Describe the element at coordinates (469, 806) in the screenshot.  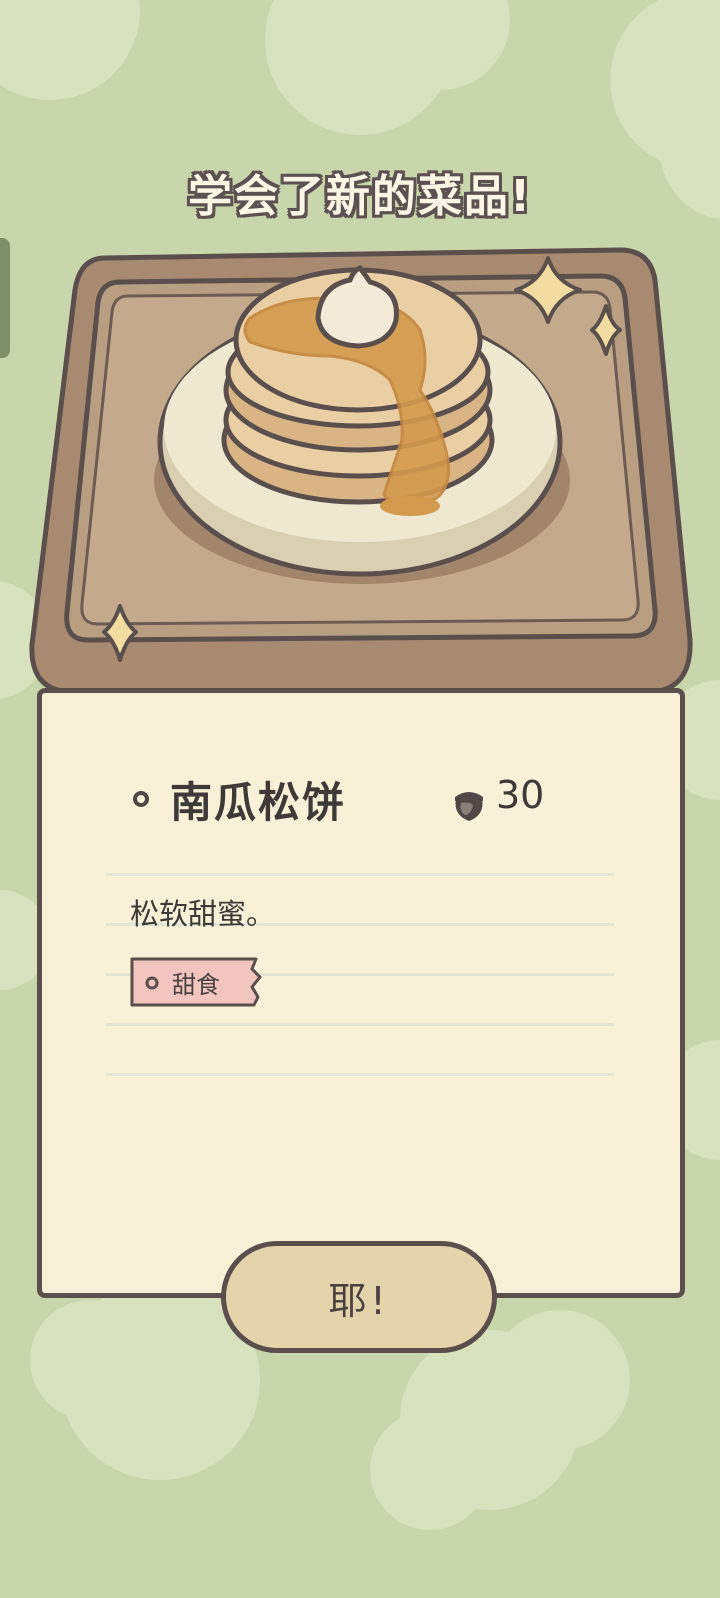
I see `acorn-icon` at that location.